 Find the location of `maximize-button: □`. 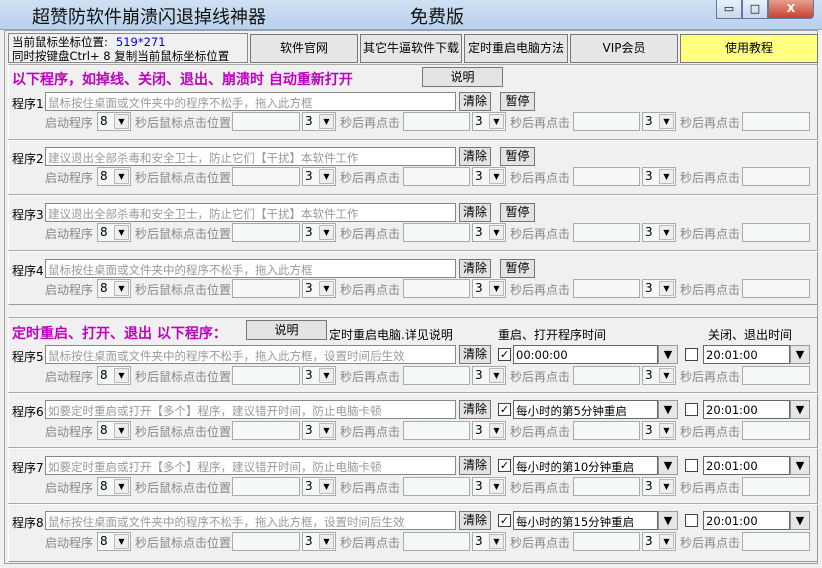

maximize-button: □ is located at coordinates (755, 9).